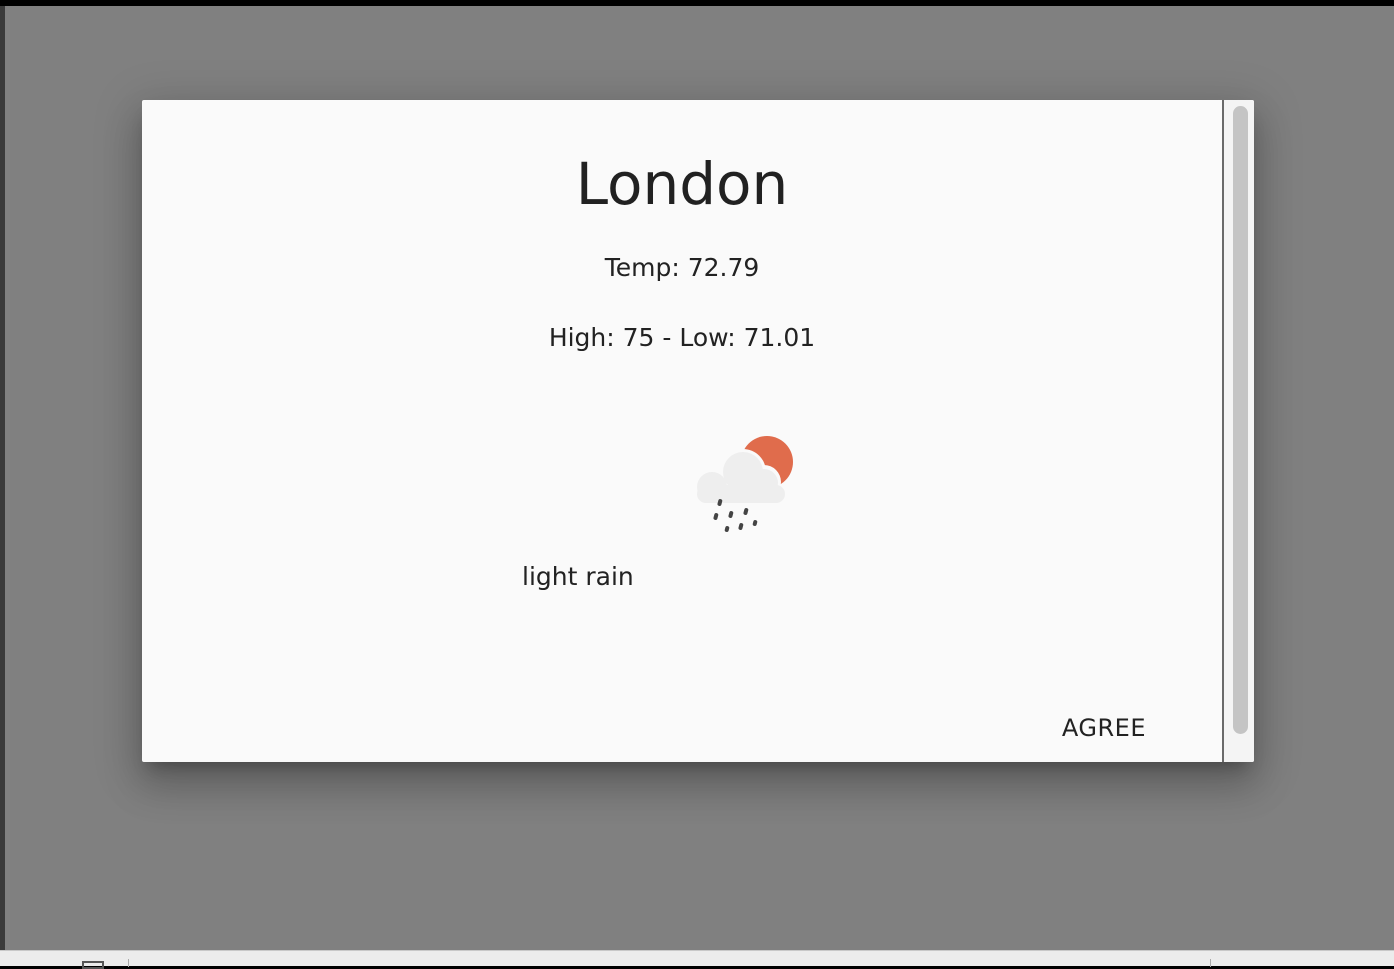 This screenshot has width=1394, height=969. I want to click on weather-description: light rain, so click(578, 576).